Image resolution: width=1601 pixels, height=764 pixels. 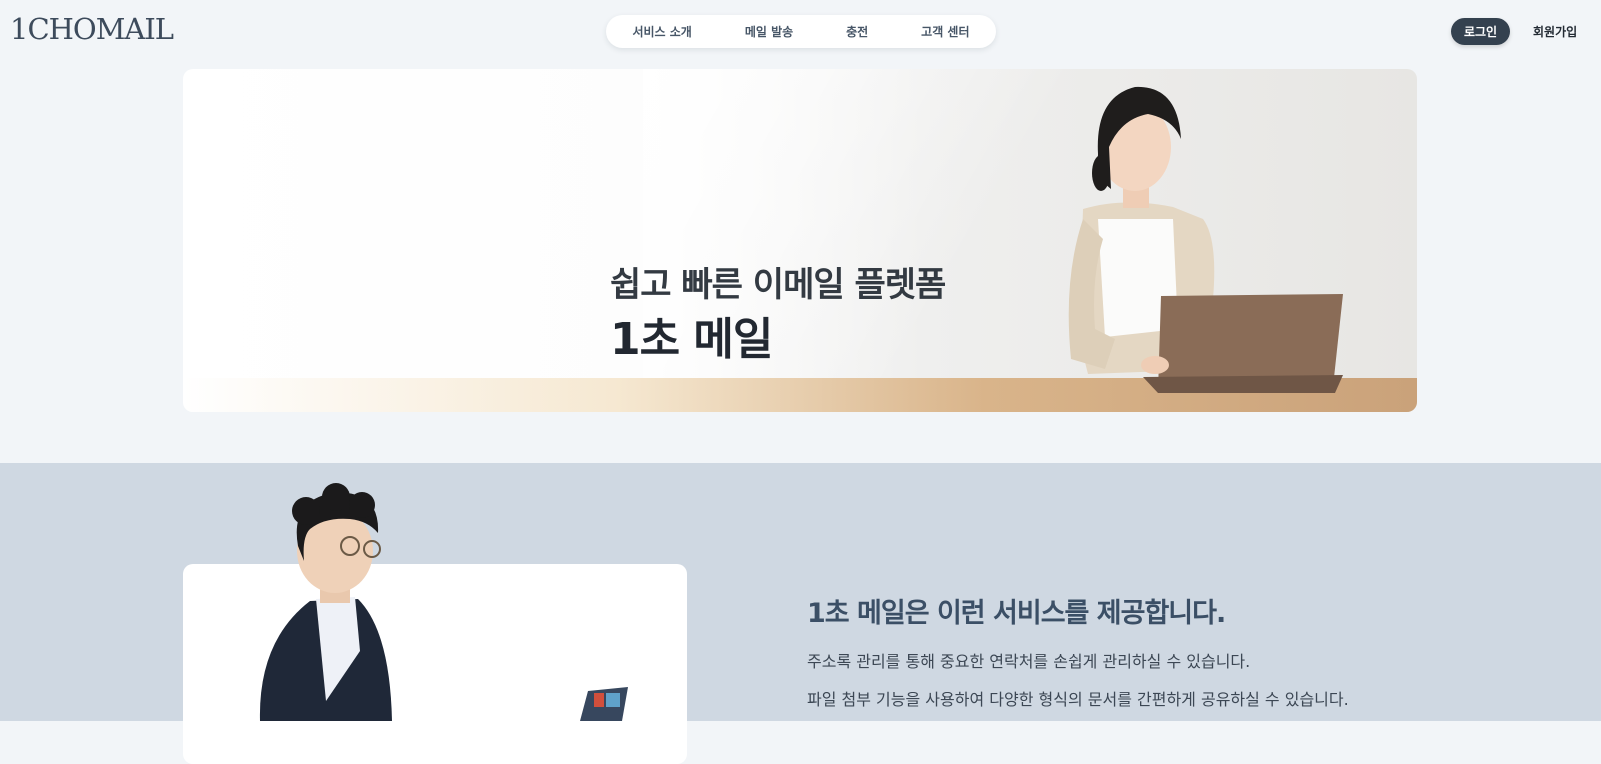 I want to click on logo: 1CHOMAIL, so click(x=92, y=29).